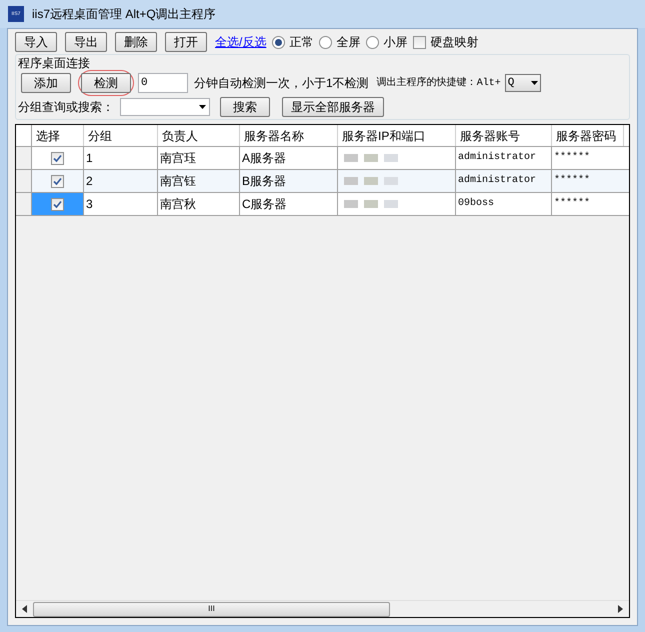 The height and width of the screenshot is (632, 645). Describe the element at coordinates (199, 135) in the screenshot. I see `column-header: 负责人` at that location.